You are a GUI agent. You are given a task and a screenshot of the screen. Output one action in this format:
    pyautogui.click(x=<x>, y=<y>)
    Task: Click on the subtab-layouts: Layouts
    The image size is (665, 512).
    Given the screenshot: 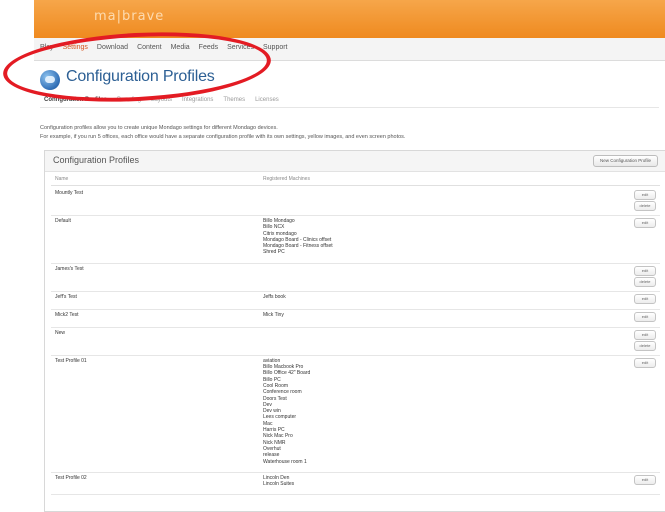 What is the action you would take?
    pyautogui.click(x=161, y=100)
    